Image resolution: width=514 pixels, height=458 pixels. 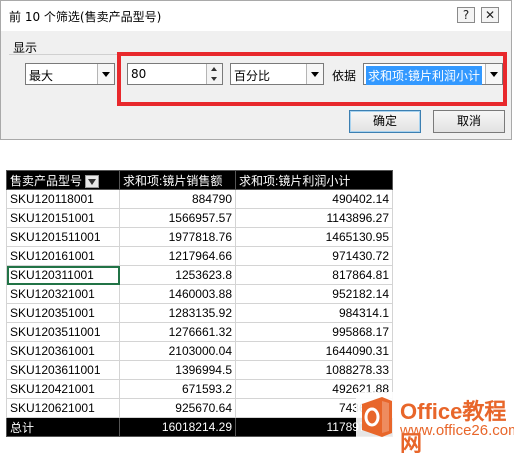 I want to click on cell-model: SKU120151001, so click(x=63, y=218).